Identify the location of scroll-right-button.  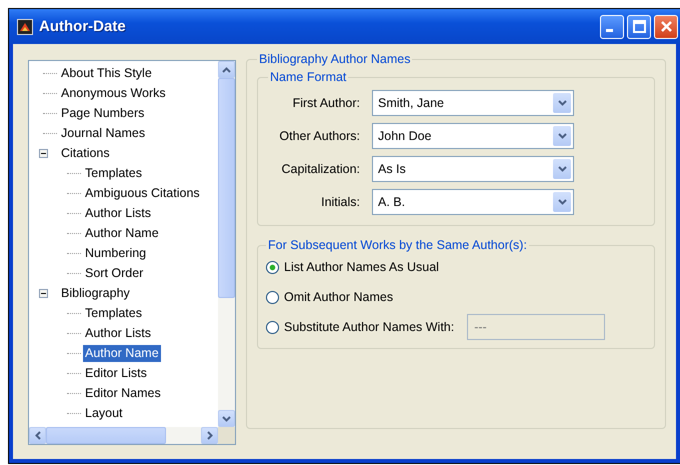
(209, 435).